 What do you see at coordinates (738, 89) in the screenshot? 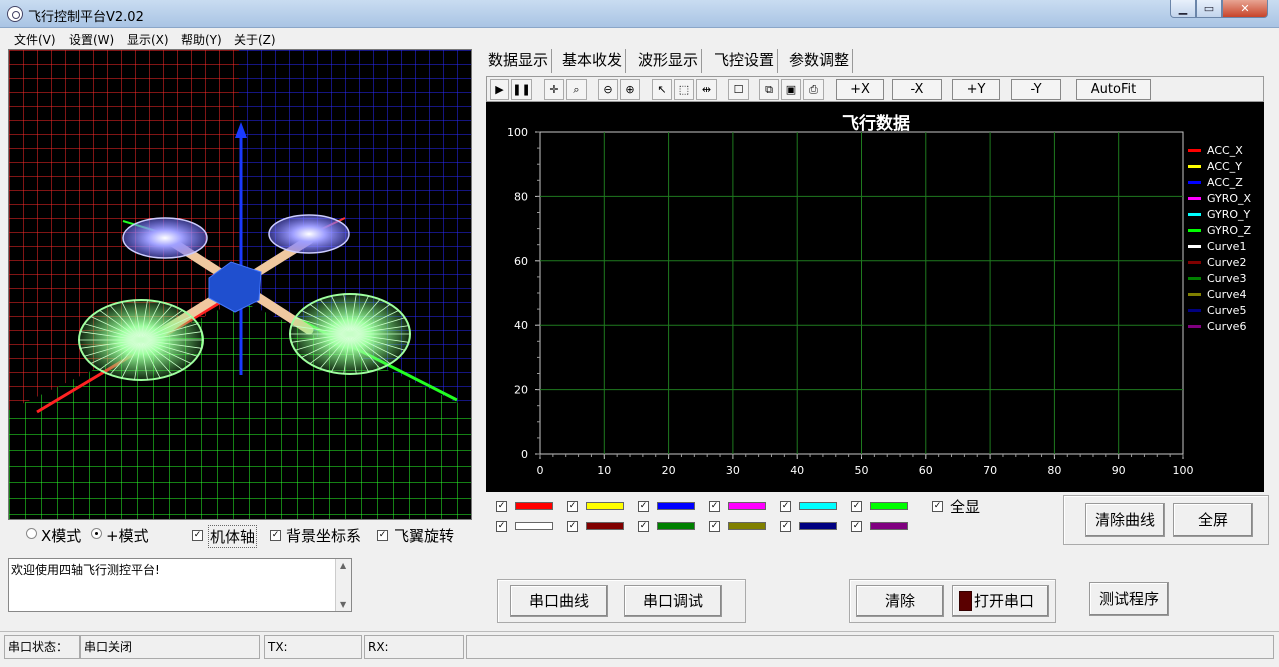
I see `properties-icon: ☐` at bounding box center [738, 89].